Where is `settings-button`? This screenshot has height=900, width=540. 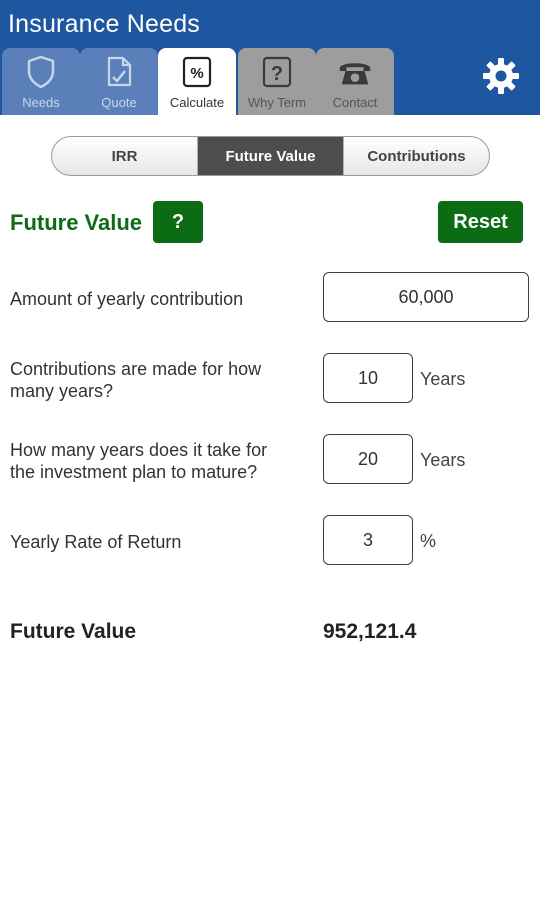 settings-button is located at coordinates (501, 78).